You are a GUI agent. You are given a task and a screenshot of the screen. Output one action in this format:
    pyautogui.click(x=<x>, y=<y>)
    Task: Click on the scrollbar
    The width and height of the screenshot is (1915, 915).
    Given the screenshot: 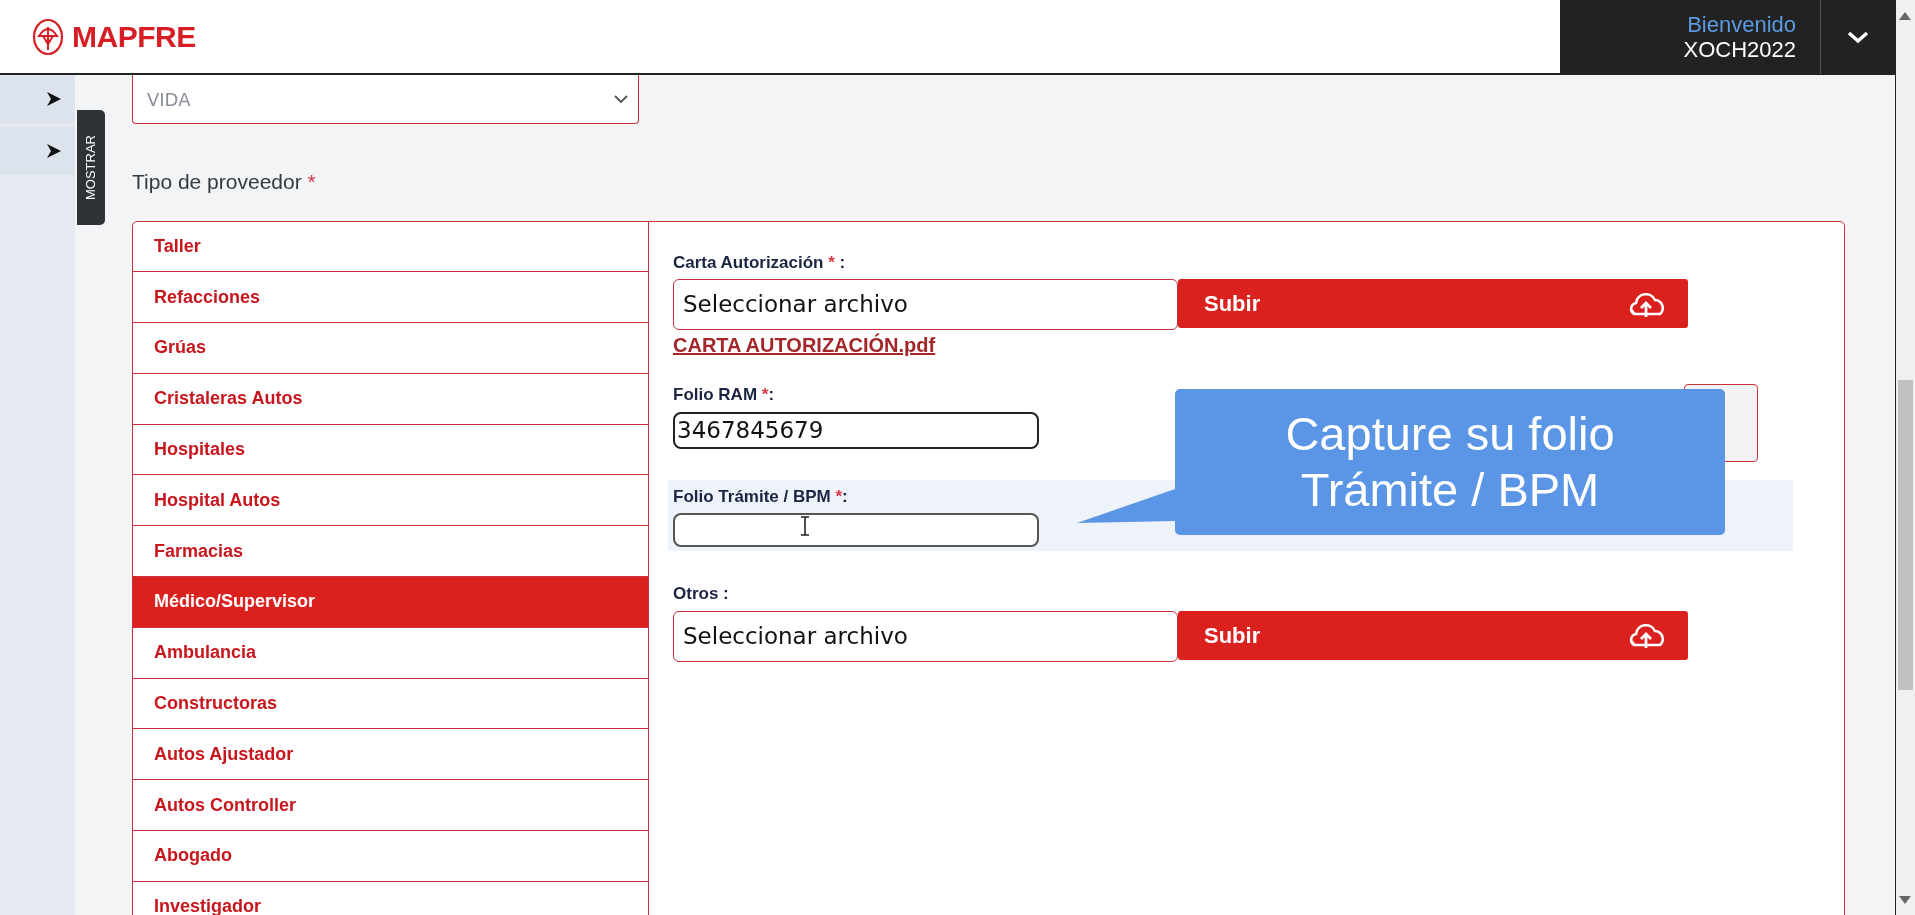 What is the action you would take?
    pyautogui.click(x=1905, y=457)
    